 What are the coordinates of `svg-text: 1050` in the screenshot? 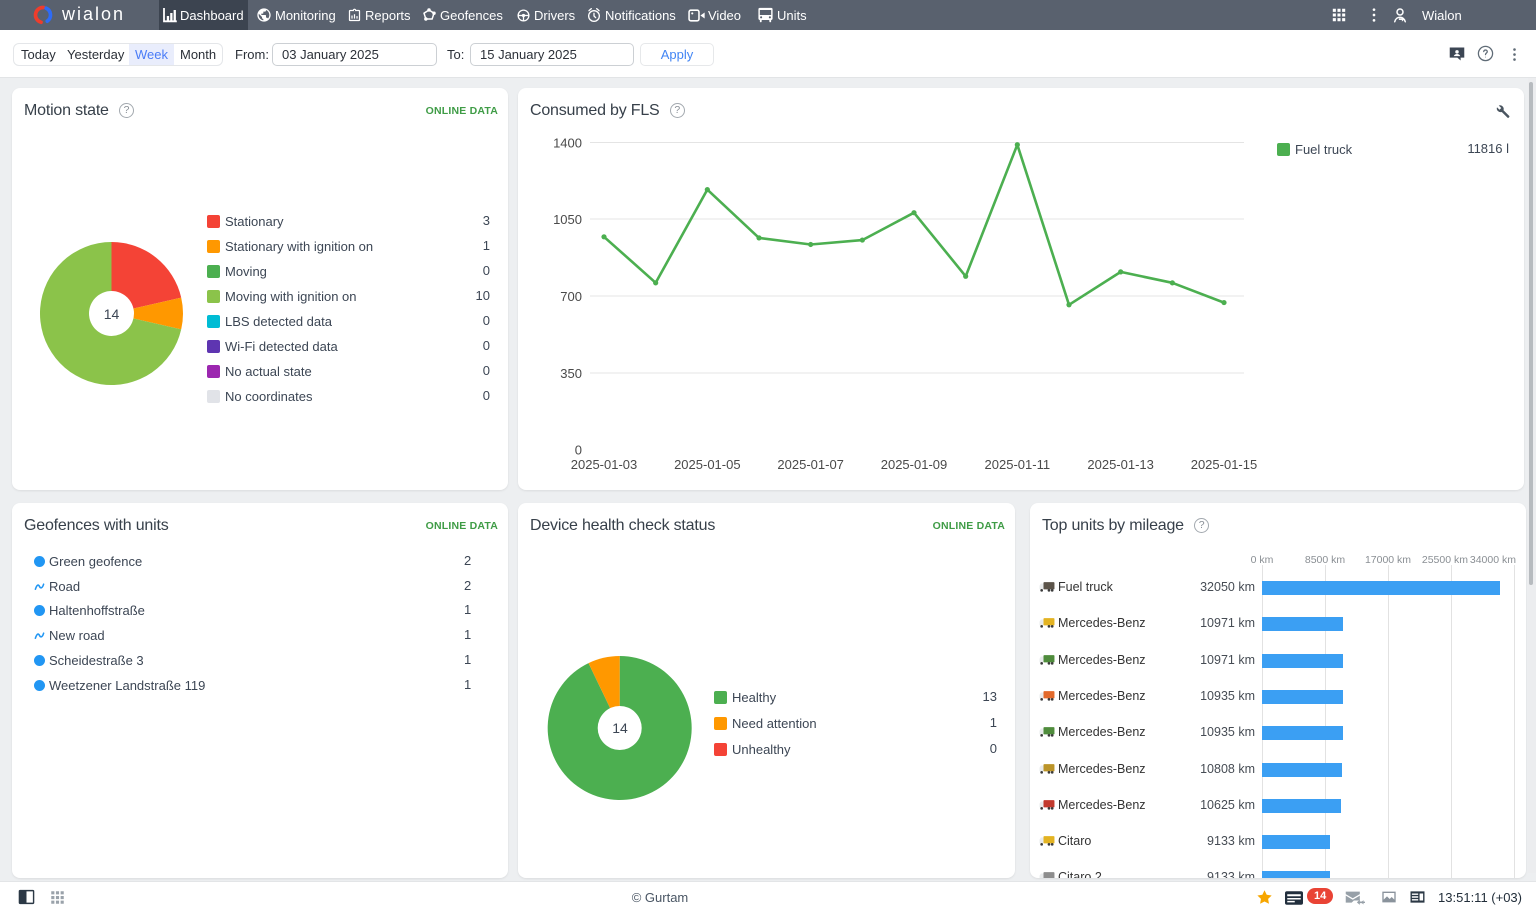 It's located at (567, 219).